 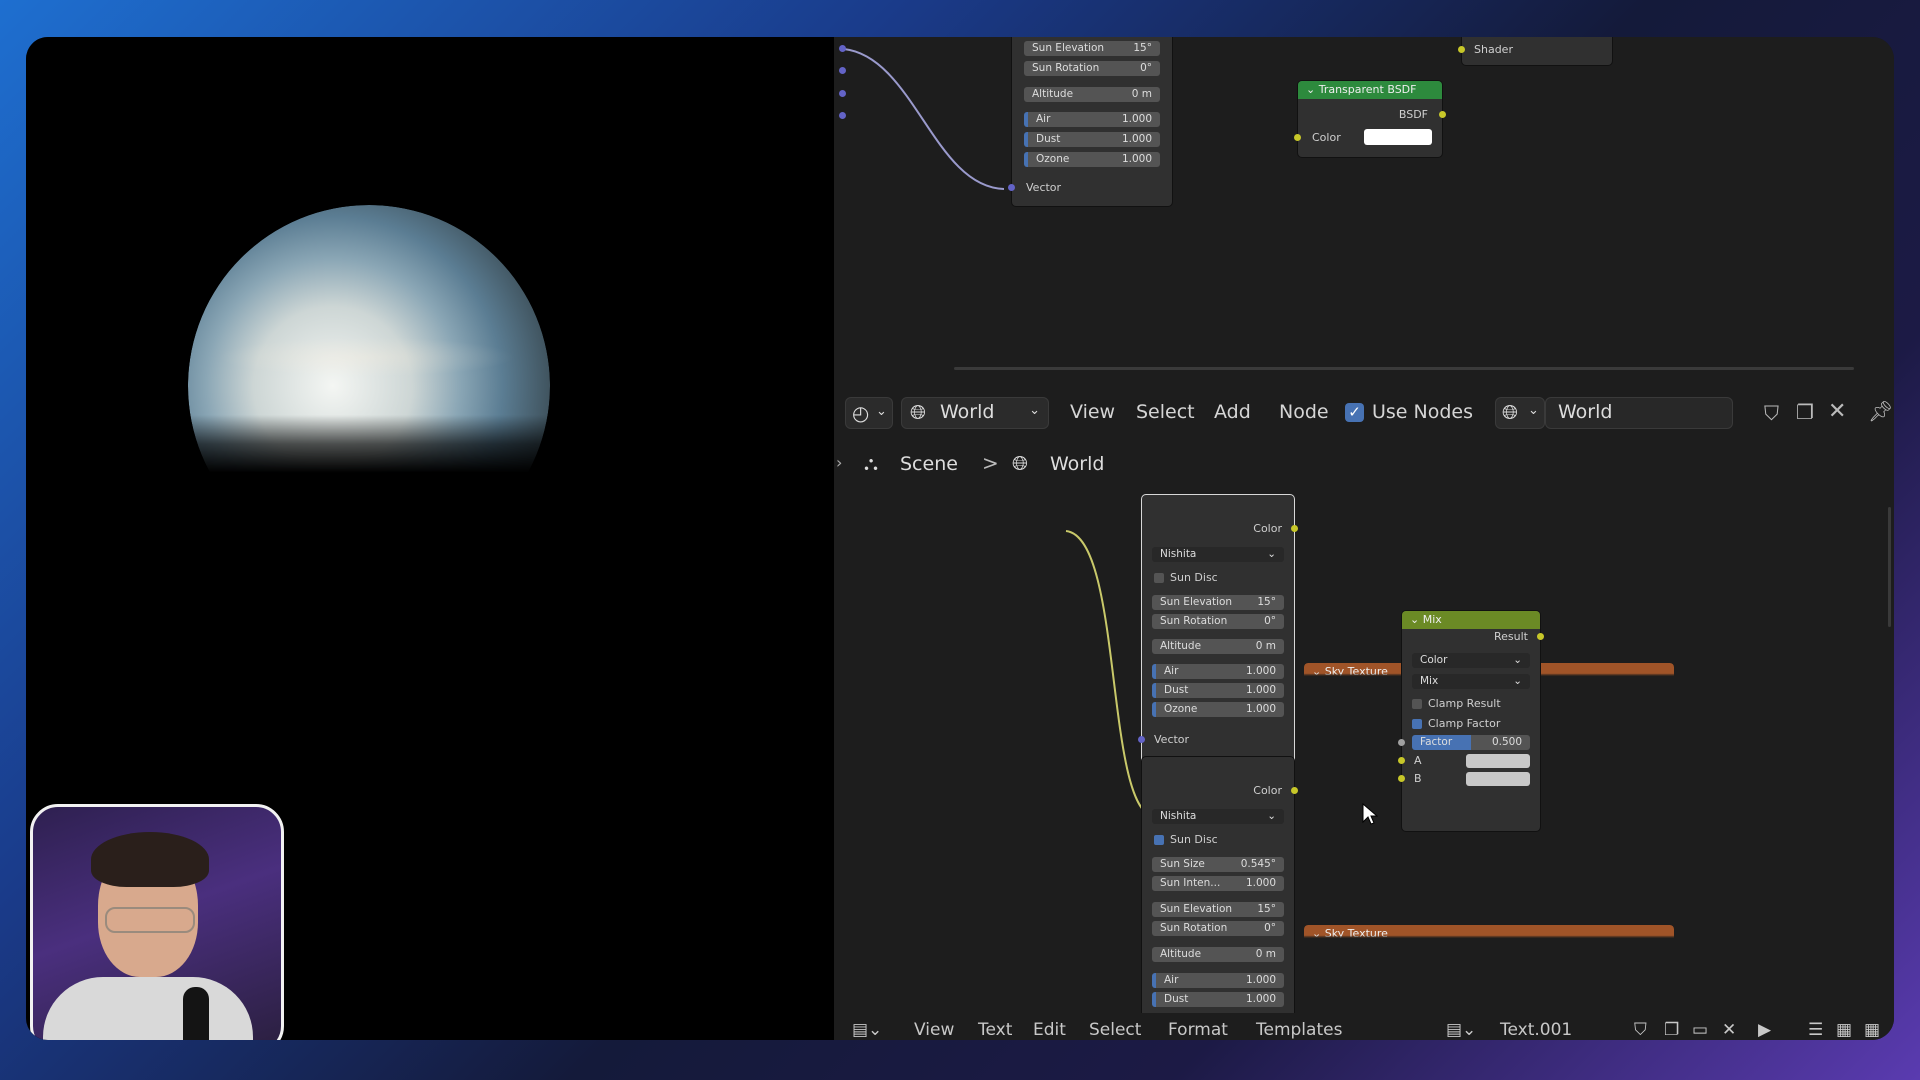 What do you see at coordinates (1370, 119) in the screenshot?
I see `transparent-bsdf-node: ⌄ Transparent BSDF BSDF Color` at bounding box center [1370, 119].